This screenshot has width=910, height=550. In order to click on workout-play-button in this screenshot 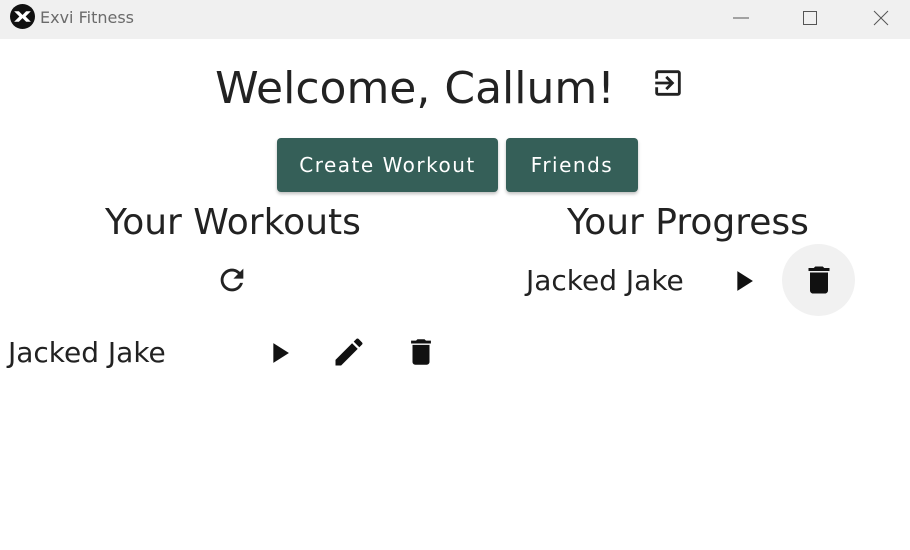, I will do `click(279, 353)`.